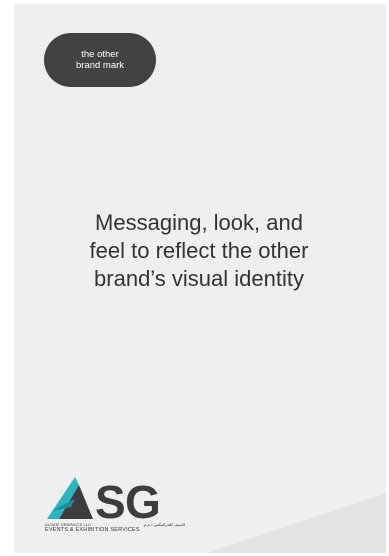  I want to click on brand-mark-badge: the other brand mark, so click(100, 60).